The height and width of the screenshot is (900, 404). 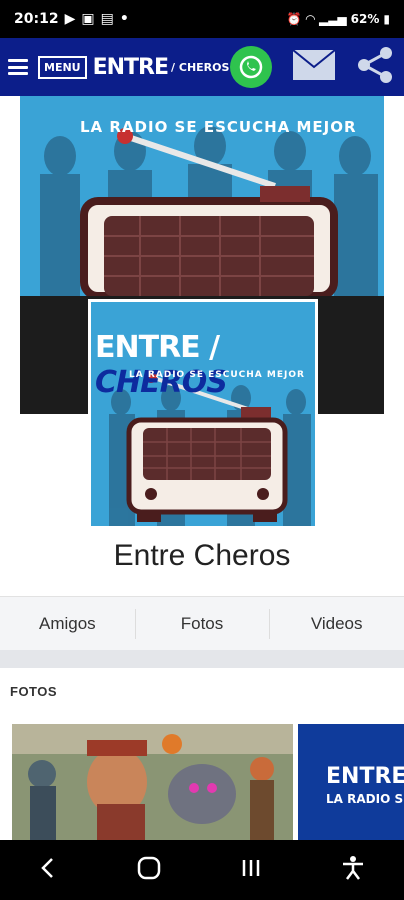 I want to click on app-bar: MENU ENTRE / CHEROS, so click(x=202, y=67).